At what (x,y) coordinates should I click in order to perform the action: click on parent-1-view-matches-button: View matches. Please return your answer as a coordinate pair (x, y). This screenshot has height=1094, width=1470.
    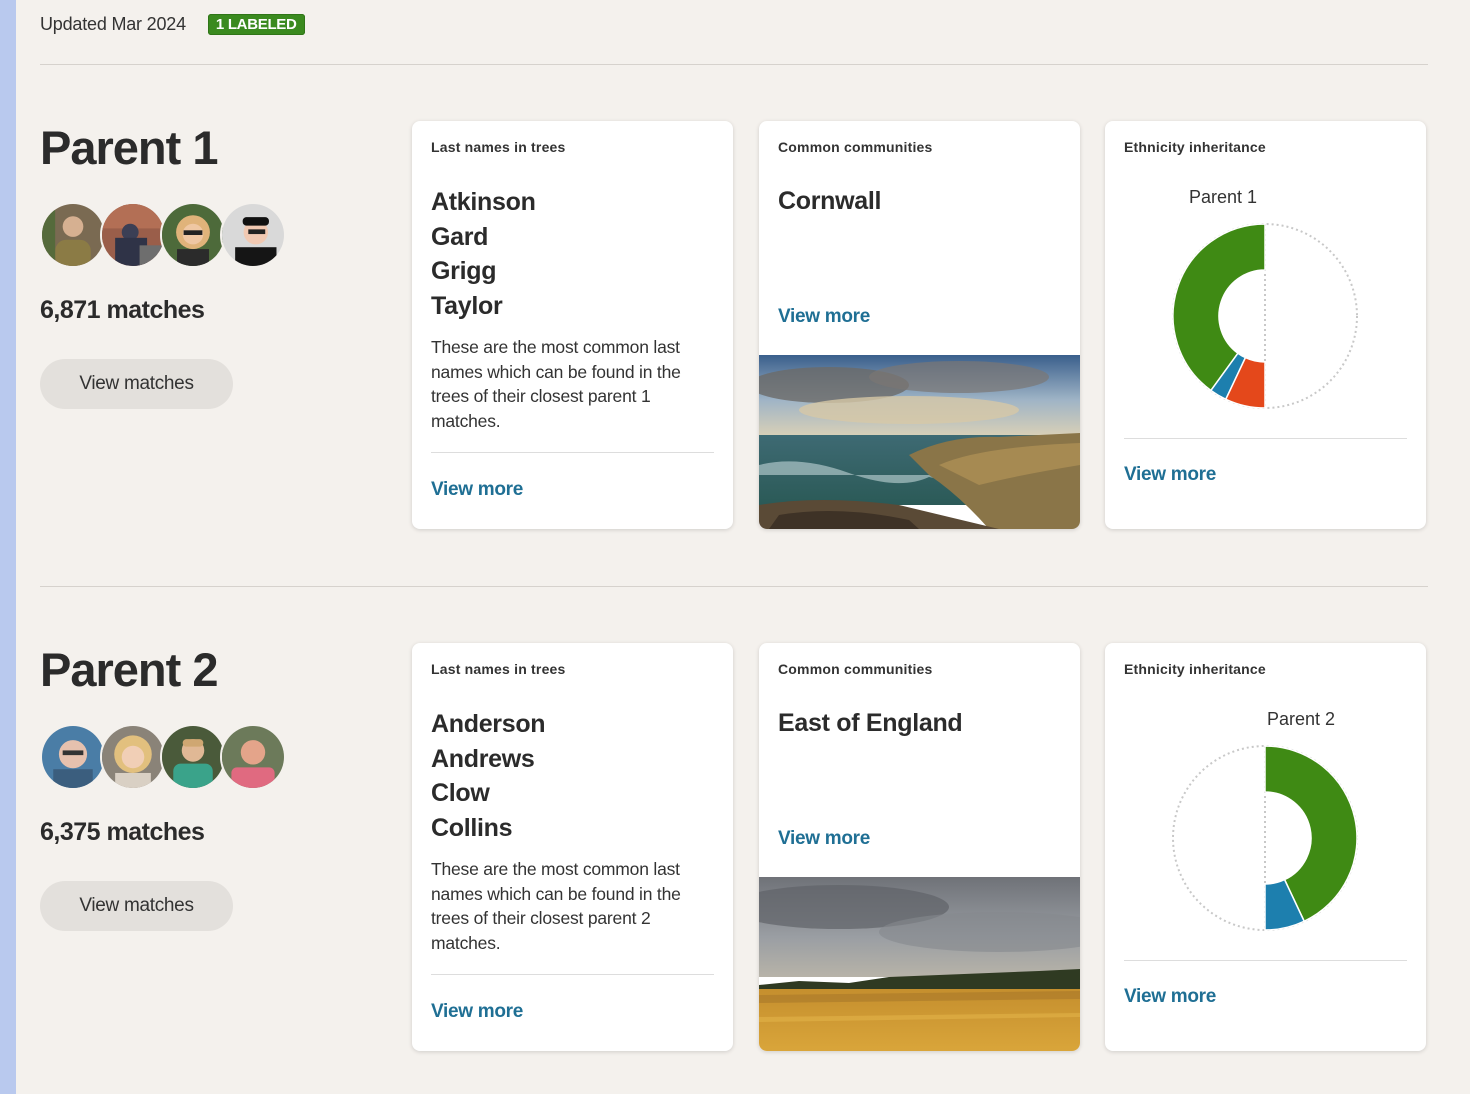
    Looking at the image, I should click on (136, 384).